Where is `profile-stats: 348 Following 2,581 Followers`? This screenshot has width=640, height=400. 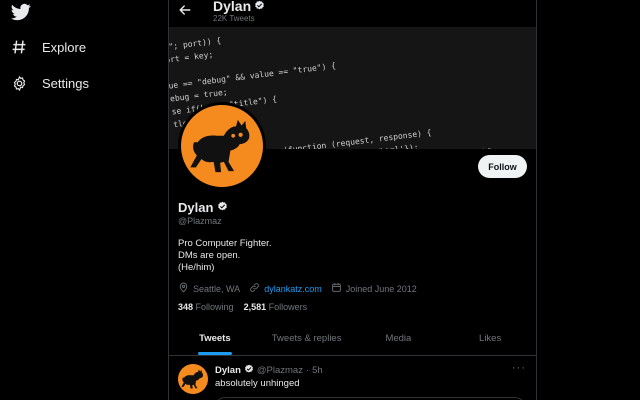 profile-stats: 348 Following 2,581 Followers is located at coordinates (242, 307).